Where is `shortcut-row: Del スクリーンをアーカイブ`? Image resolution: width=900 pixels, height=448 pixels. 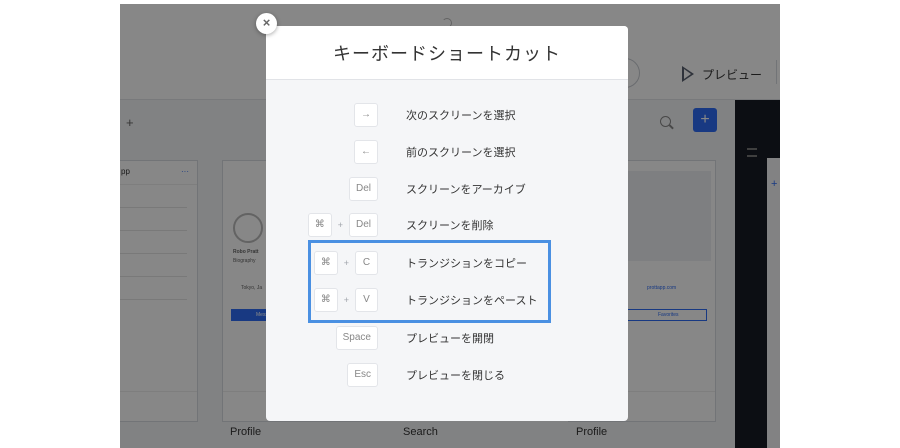 shortcut-row: Del スクリーンをアーカイブ is located at coordinates (447, 189).